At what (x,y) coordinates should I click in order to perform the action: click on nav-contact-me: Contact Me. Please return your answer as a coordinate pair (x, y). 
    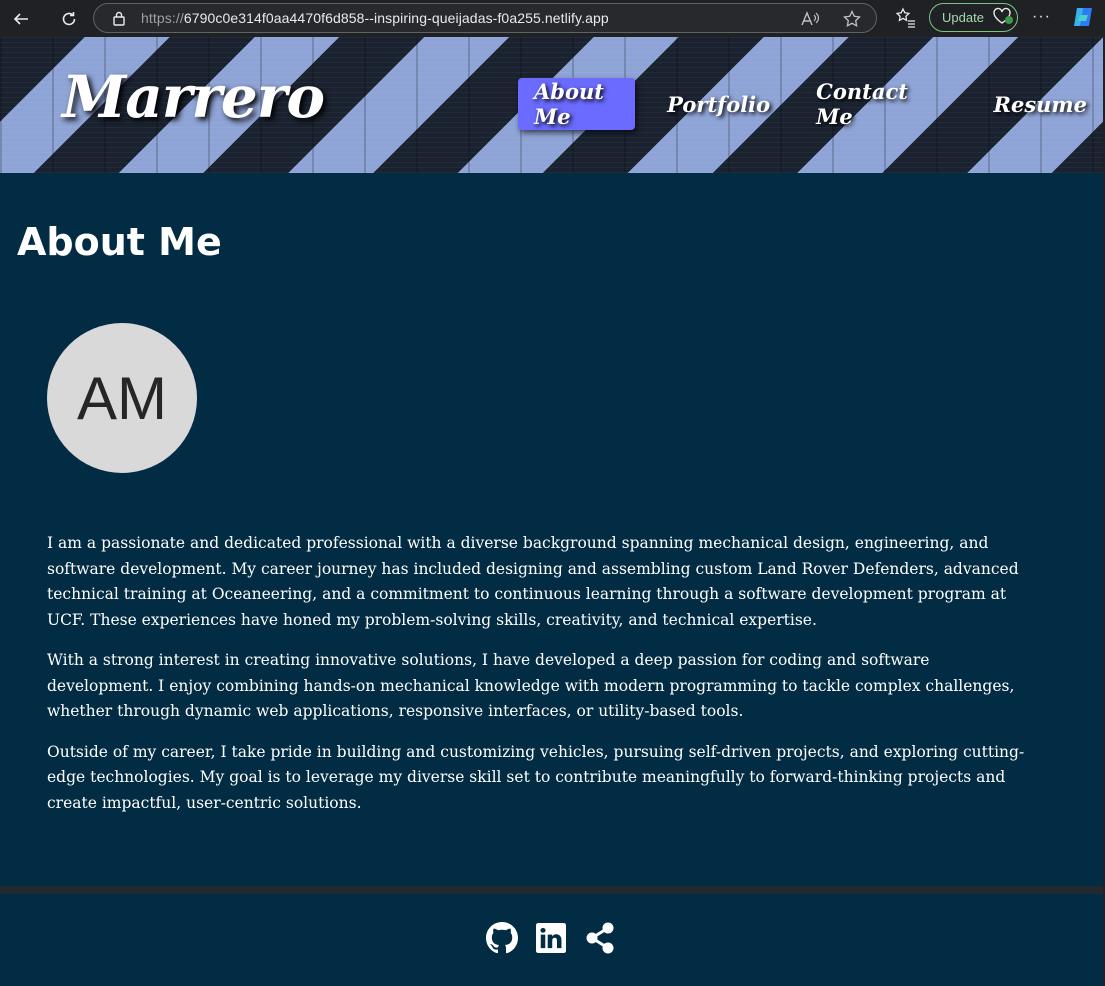
    Looking at the image, I should click on (881, 104).